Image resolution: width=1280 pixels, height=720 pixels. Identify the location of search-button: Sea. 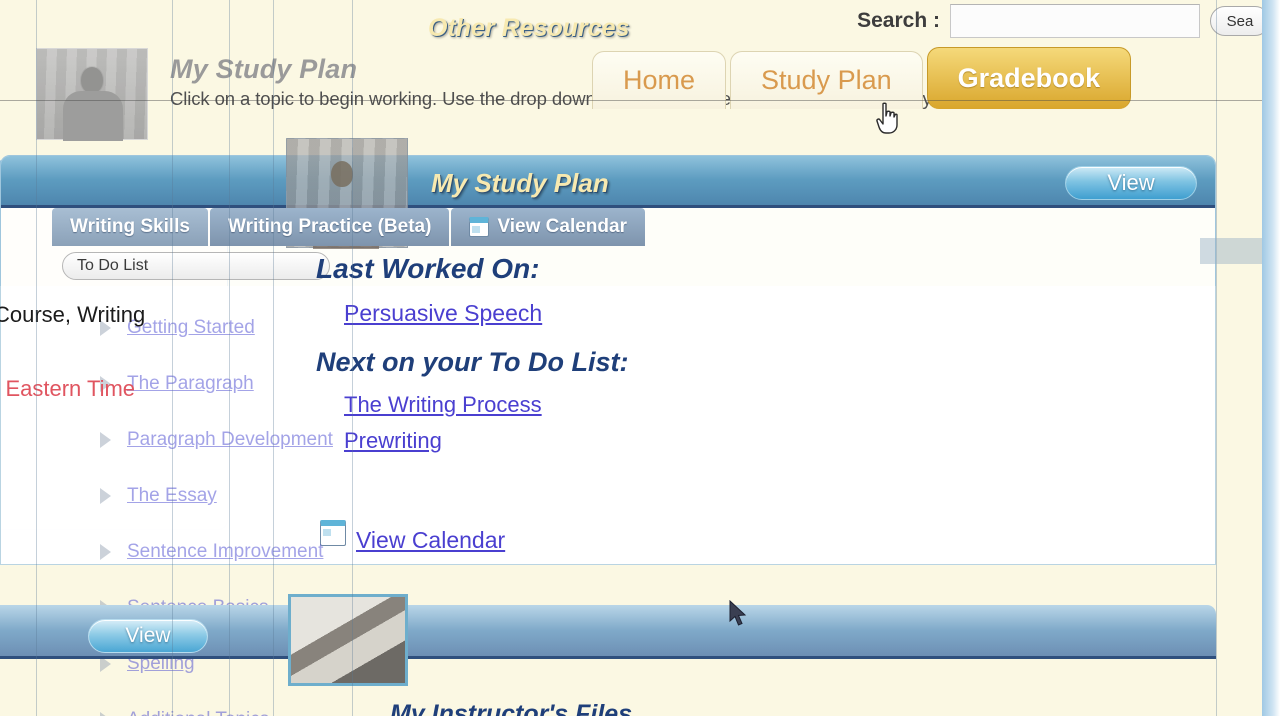
(1240, 21).